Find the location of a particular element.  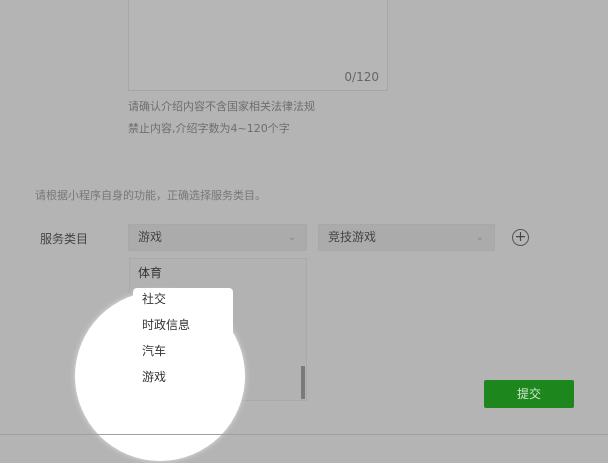

add-category-icon: + is located at coordinates (520, 237).